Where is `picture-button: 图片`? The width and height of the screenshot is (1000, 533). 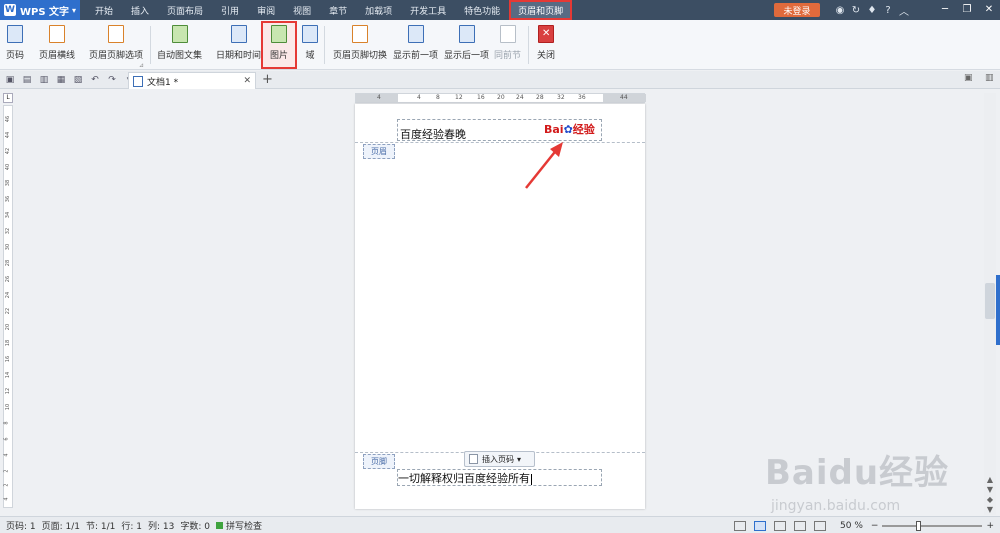 picture-button: 图片 is located at coordinates (279, 45).